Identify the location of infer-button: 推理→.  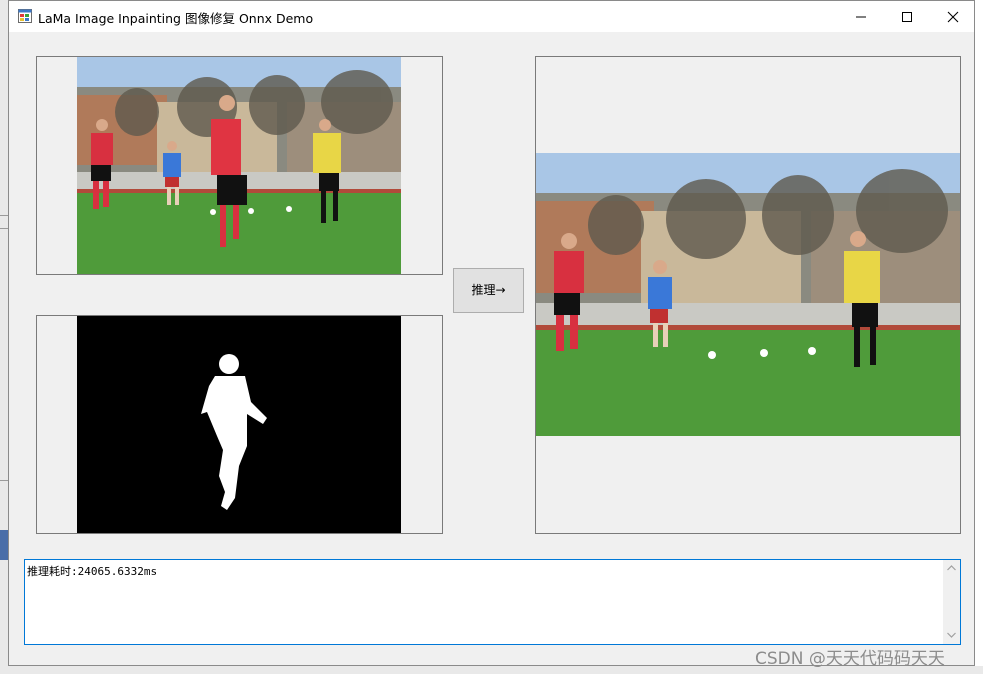
(488, 290).